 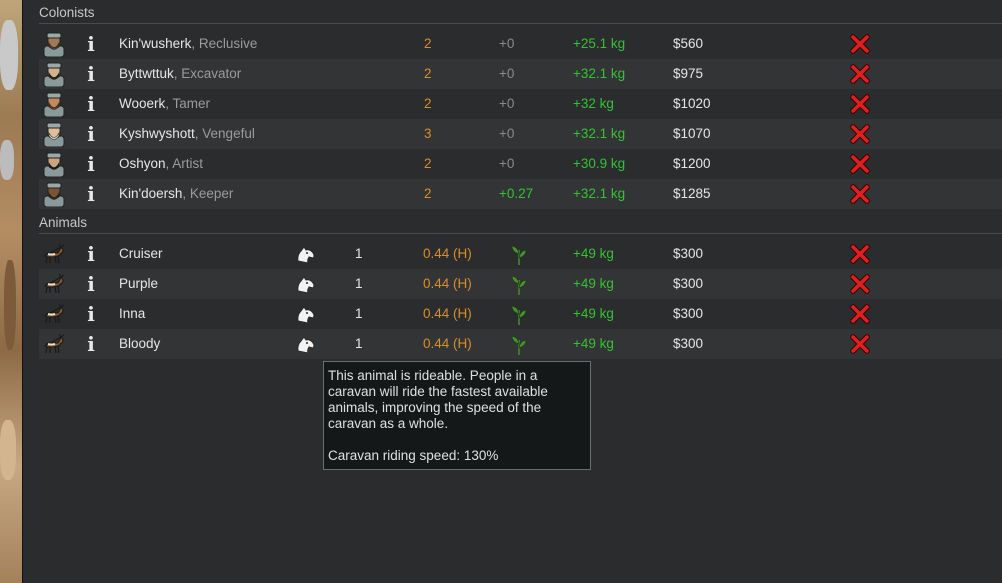 I want to click on colonist-row: i Wooerk, Tamer 2 +0 +32 kg $1020, so click(x=520, y=104).